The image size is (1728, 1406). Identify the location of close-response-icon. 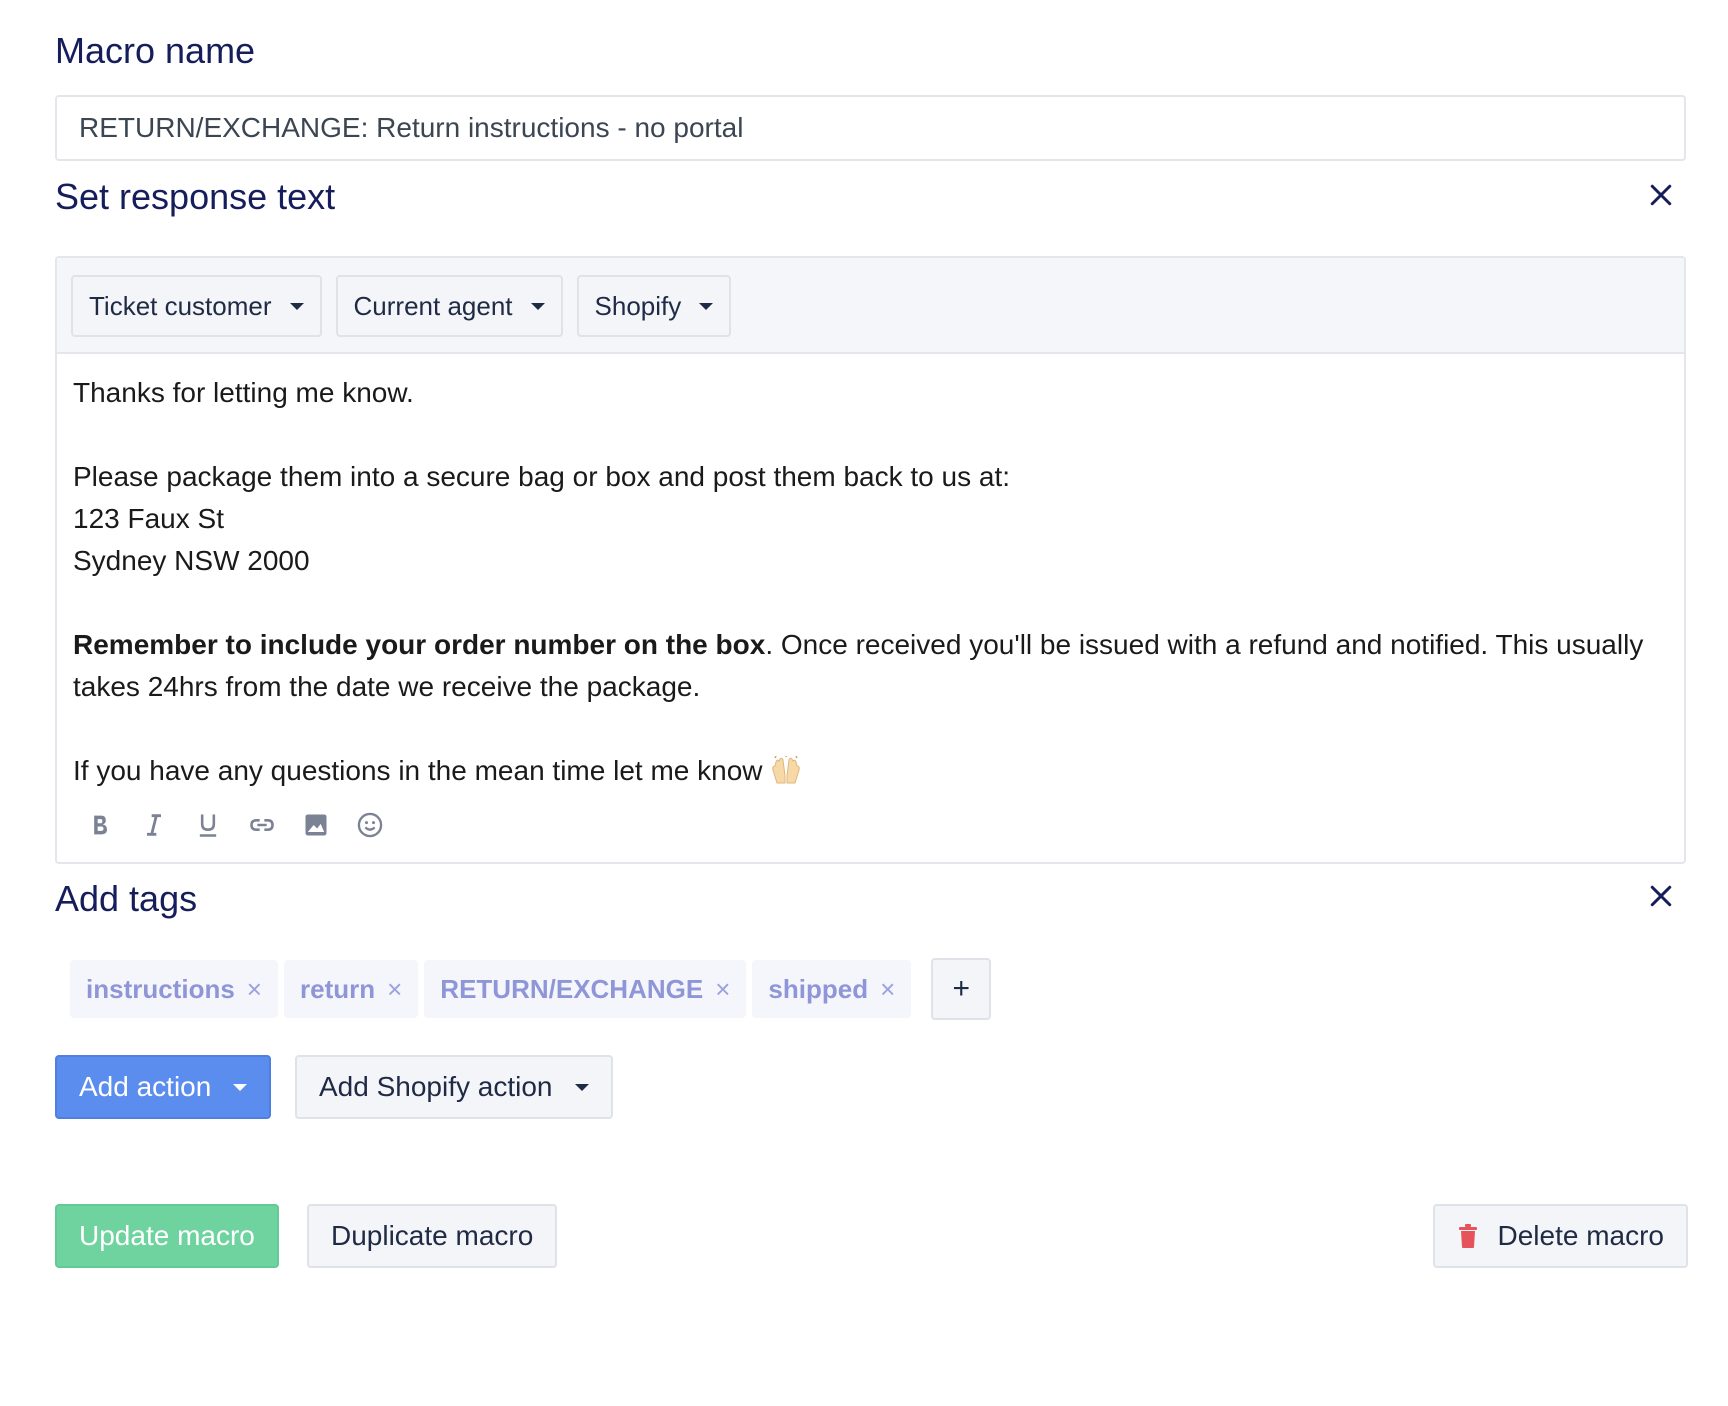
(1661, 195).